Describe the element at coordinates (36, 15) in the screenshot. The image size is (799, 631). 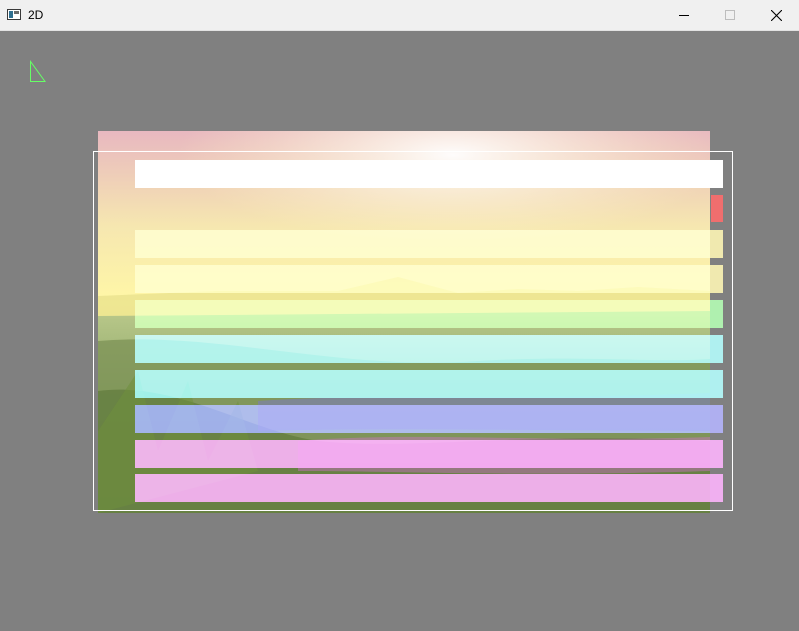
I see `window-title: 2D` at that location.